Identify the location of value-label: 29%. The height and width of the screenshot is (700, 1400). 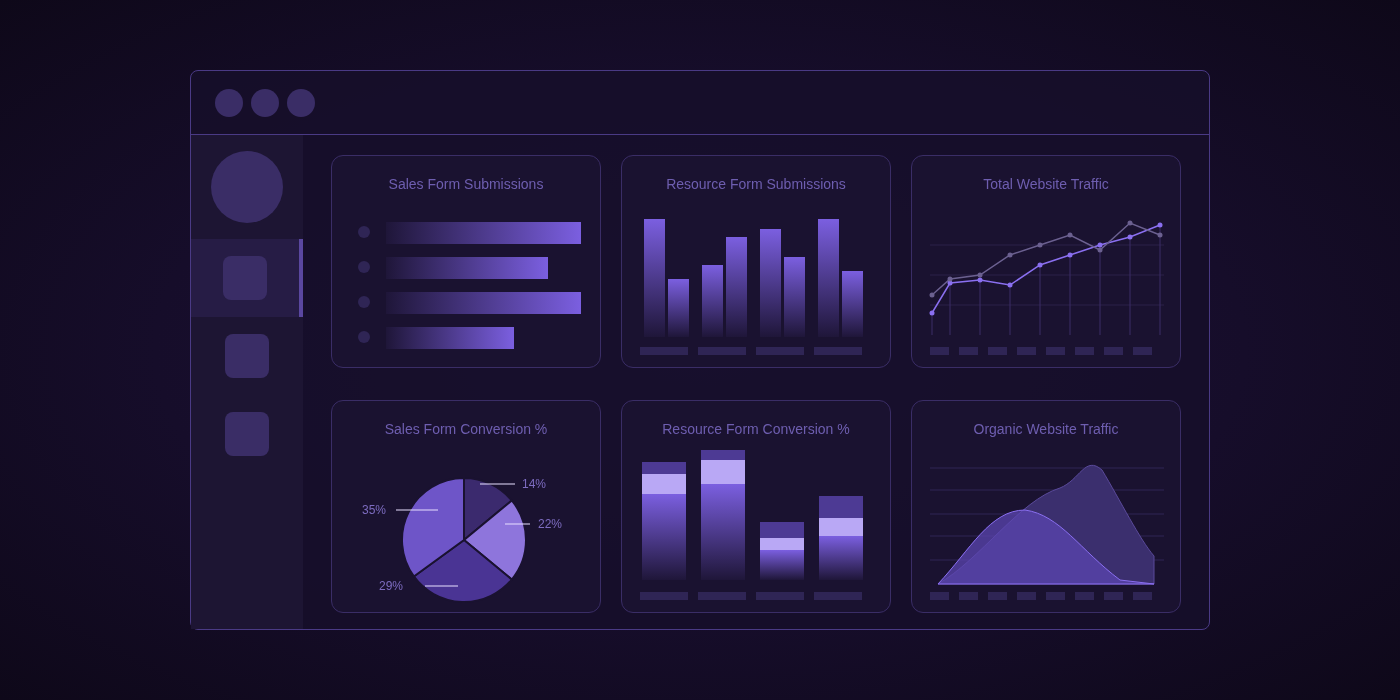
(390, 586).